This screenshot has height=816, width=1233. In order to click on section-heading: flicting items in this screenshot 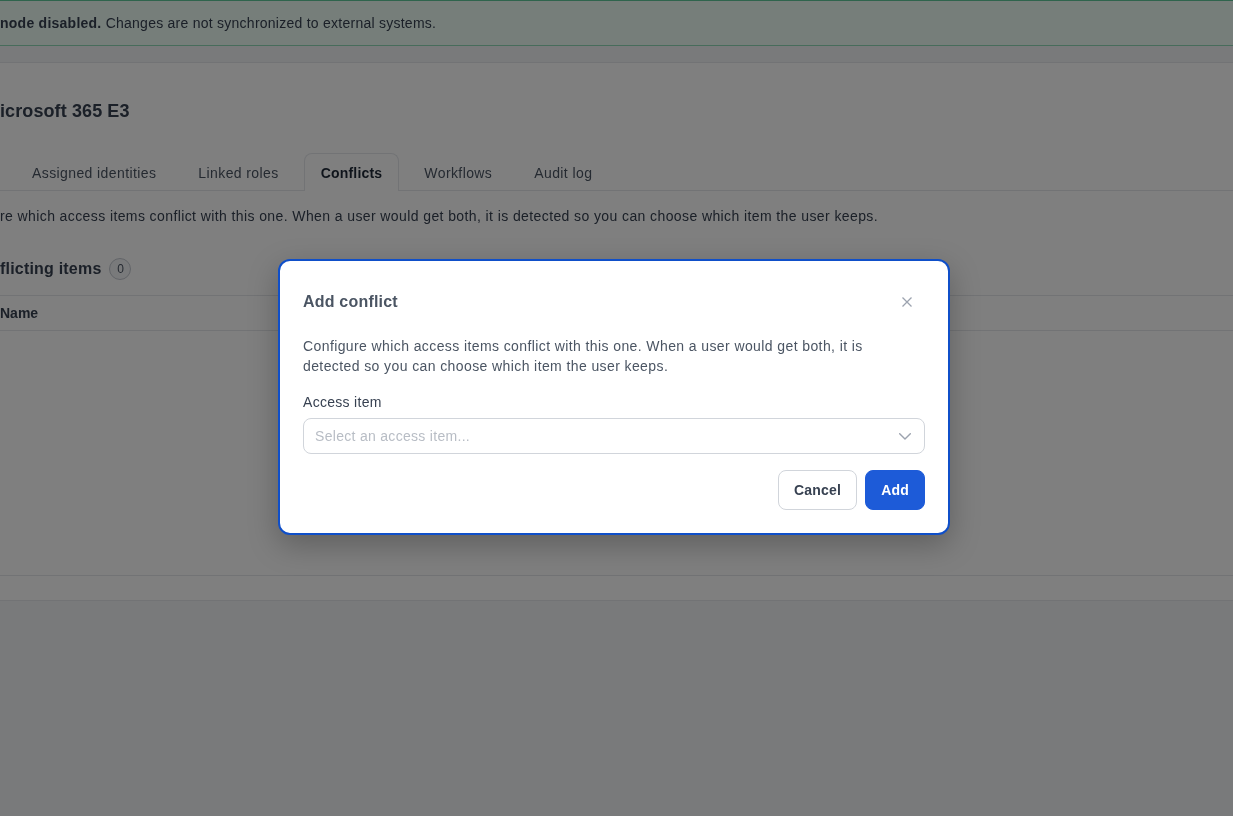, I will do `click(51, 269)`.